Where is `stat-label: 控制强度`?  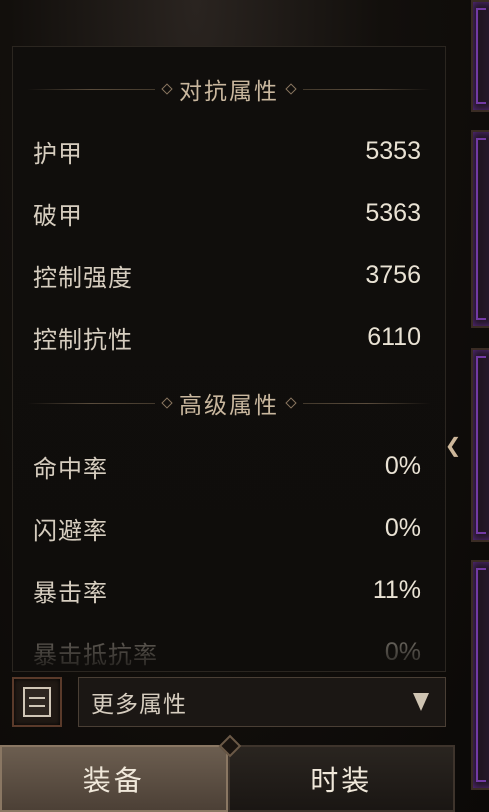
stat-label: 控制强度 is located at coordinates (83, 277).